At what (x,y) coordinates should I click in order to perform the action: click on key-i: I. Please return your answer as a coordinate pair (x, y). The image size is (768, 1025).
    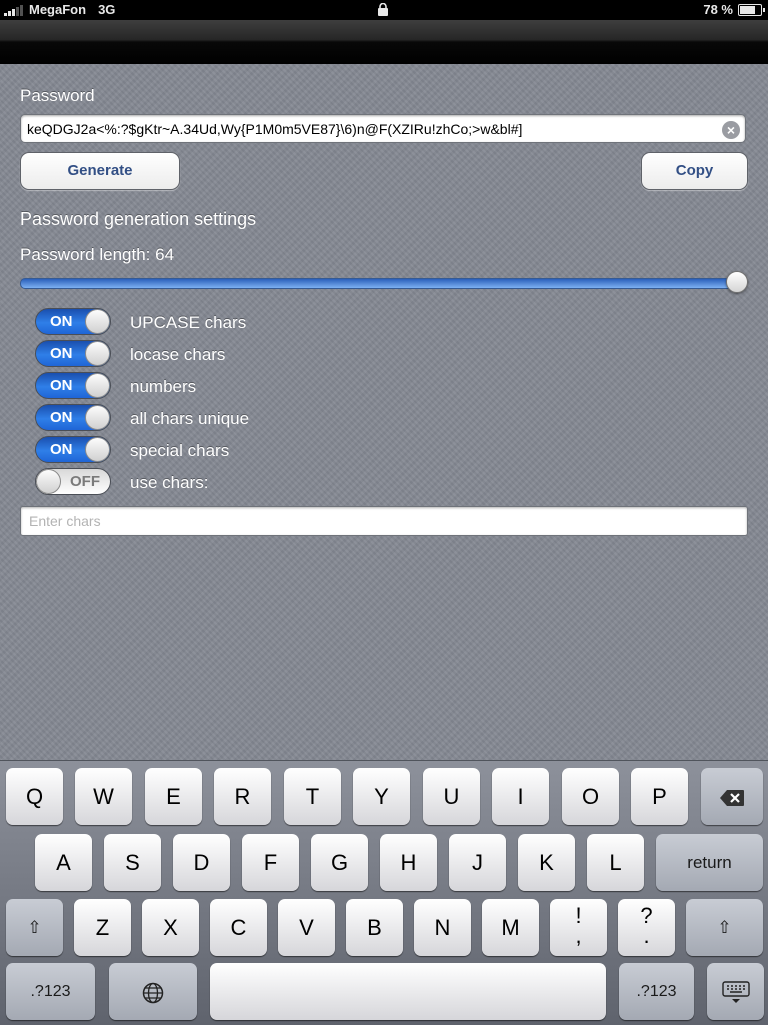
    Looking at the image, I should click on (520, 796).